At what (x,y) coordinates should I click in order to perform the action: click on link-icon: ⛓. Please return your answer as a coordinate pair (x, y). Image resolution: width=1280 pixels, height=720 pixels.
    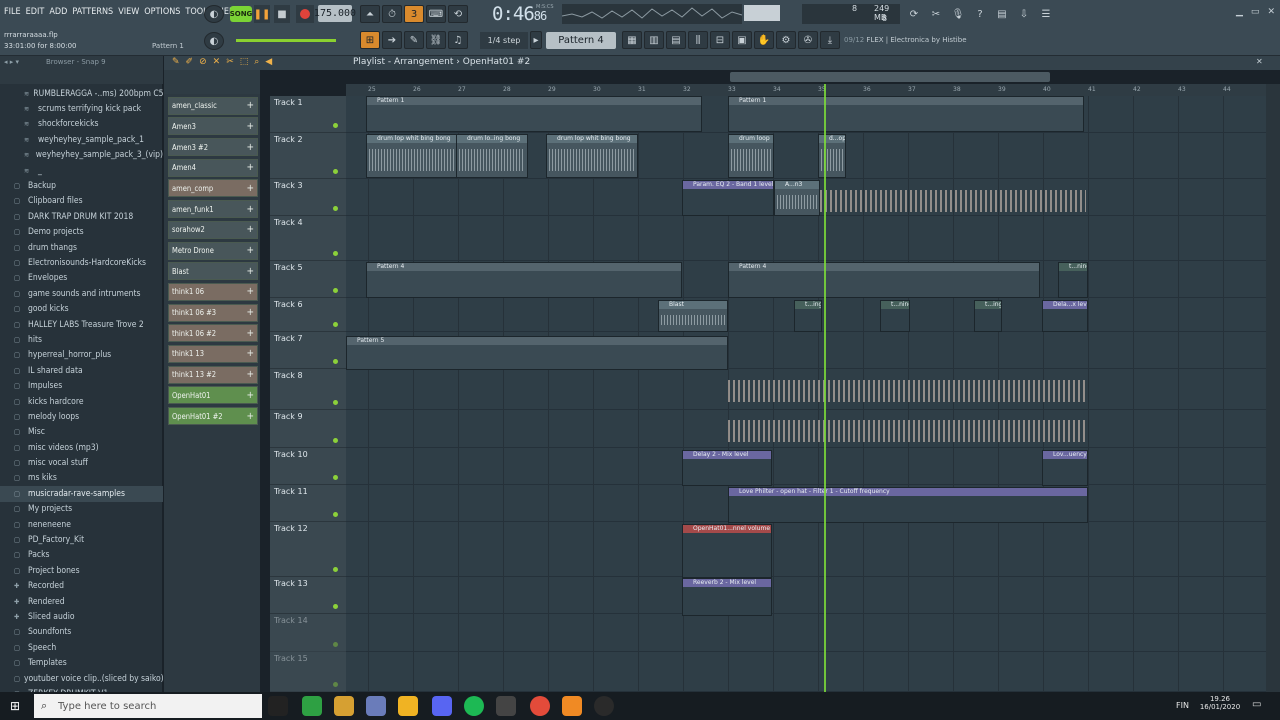
    Looking at the image, I should click on (436, 40).